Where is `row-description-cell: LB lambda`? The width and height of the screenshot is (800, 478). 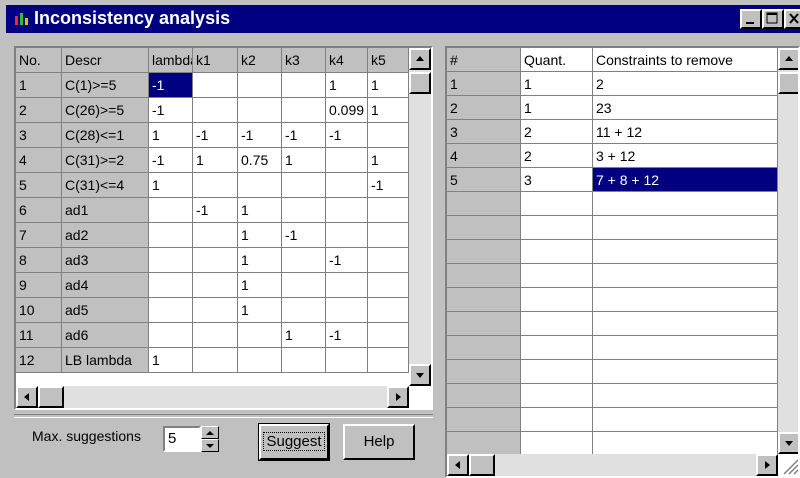 row-description-cell: LB lambda is located at coordinates (105, 360).